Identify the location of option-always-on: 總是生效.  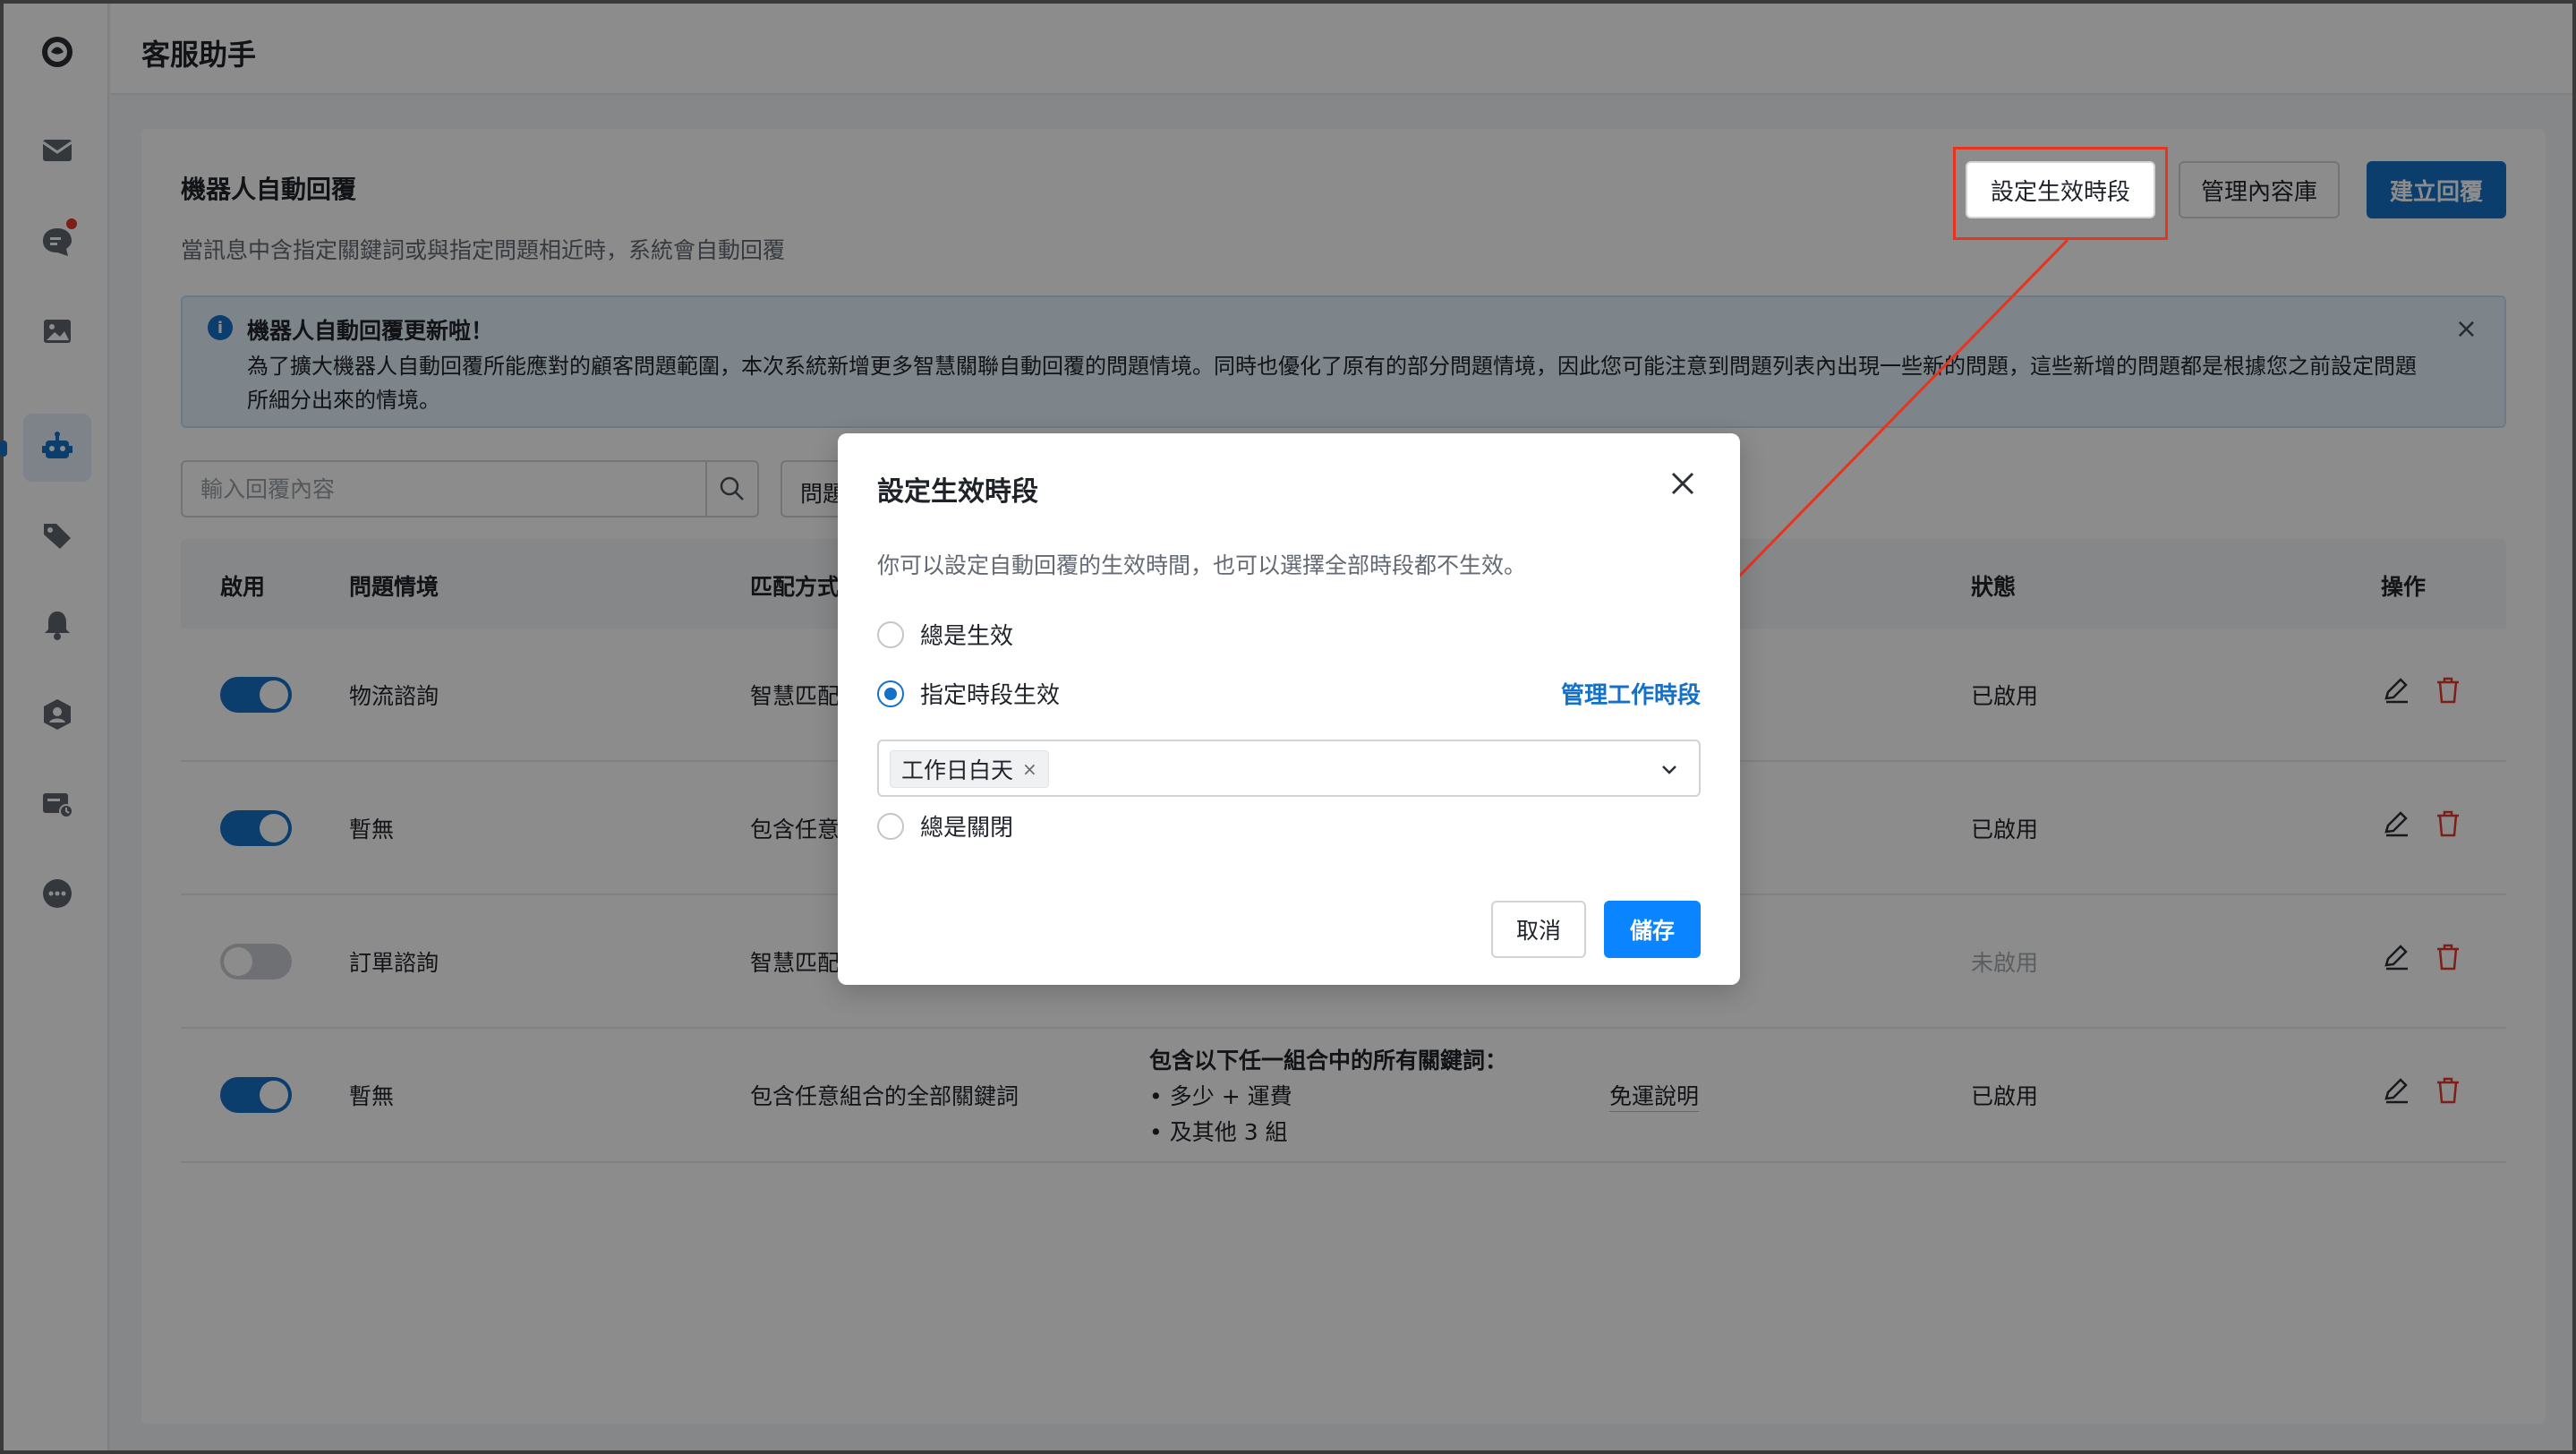
(945, 634).